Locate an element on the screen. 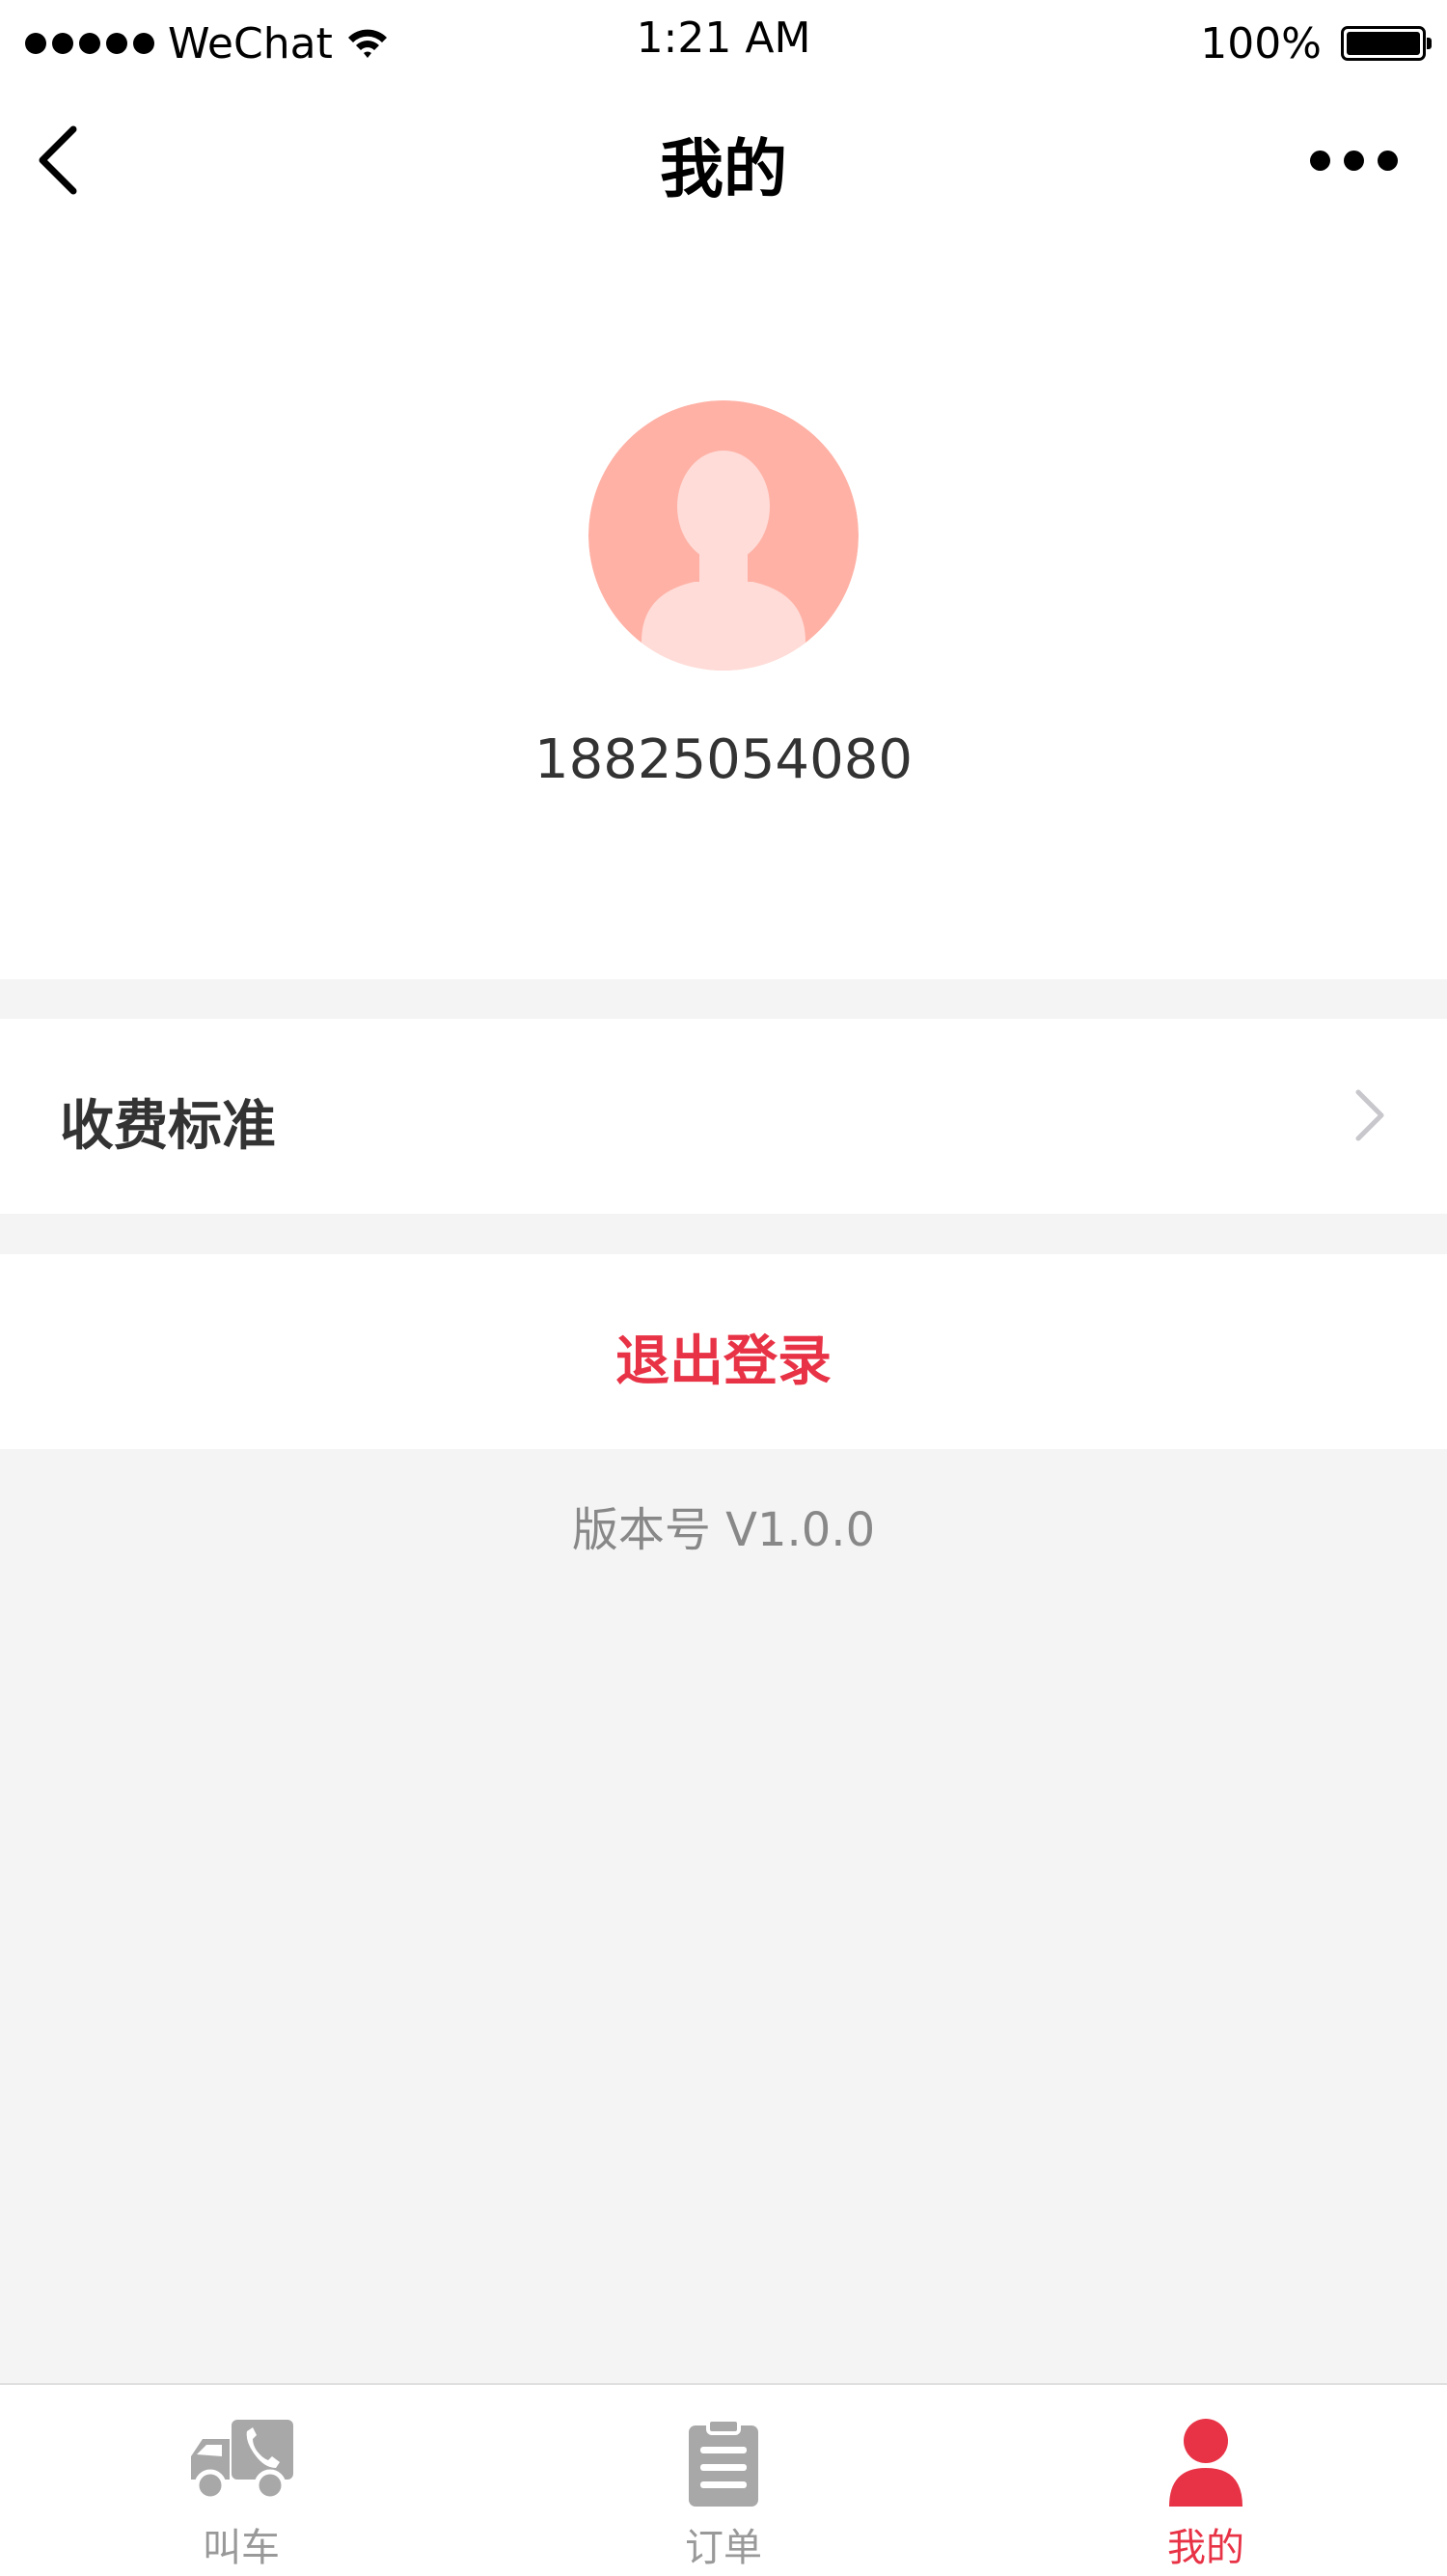 The width and height of the screenshot is (1447, 2576). version-text: 版本号 V1.0.0 is located at coordinates (723, 1530).